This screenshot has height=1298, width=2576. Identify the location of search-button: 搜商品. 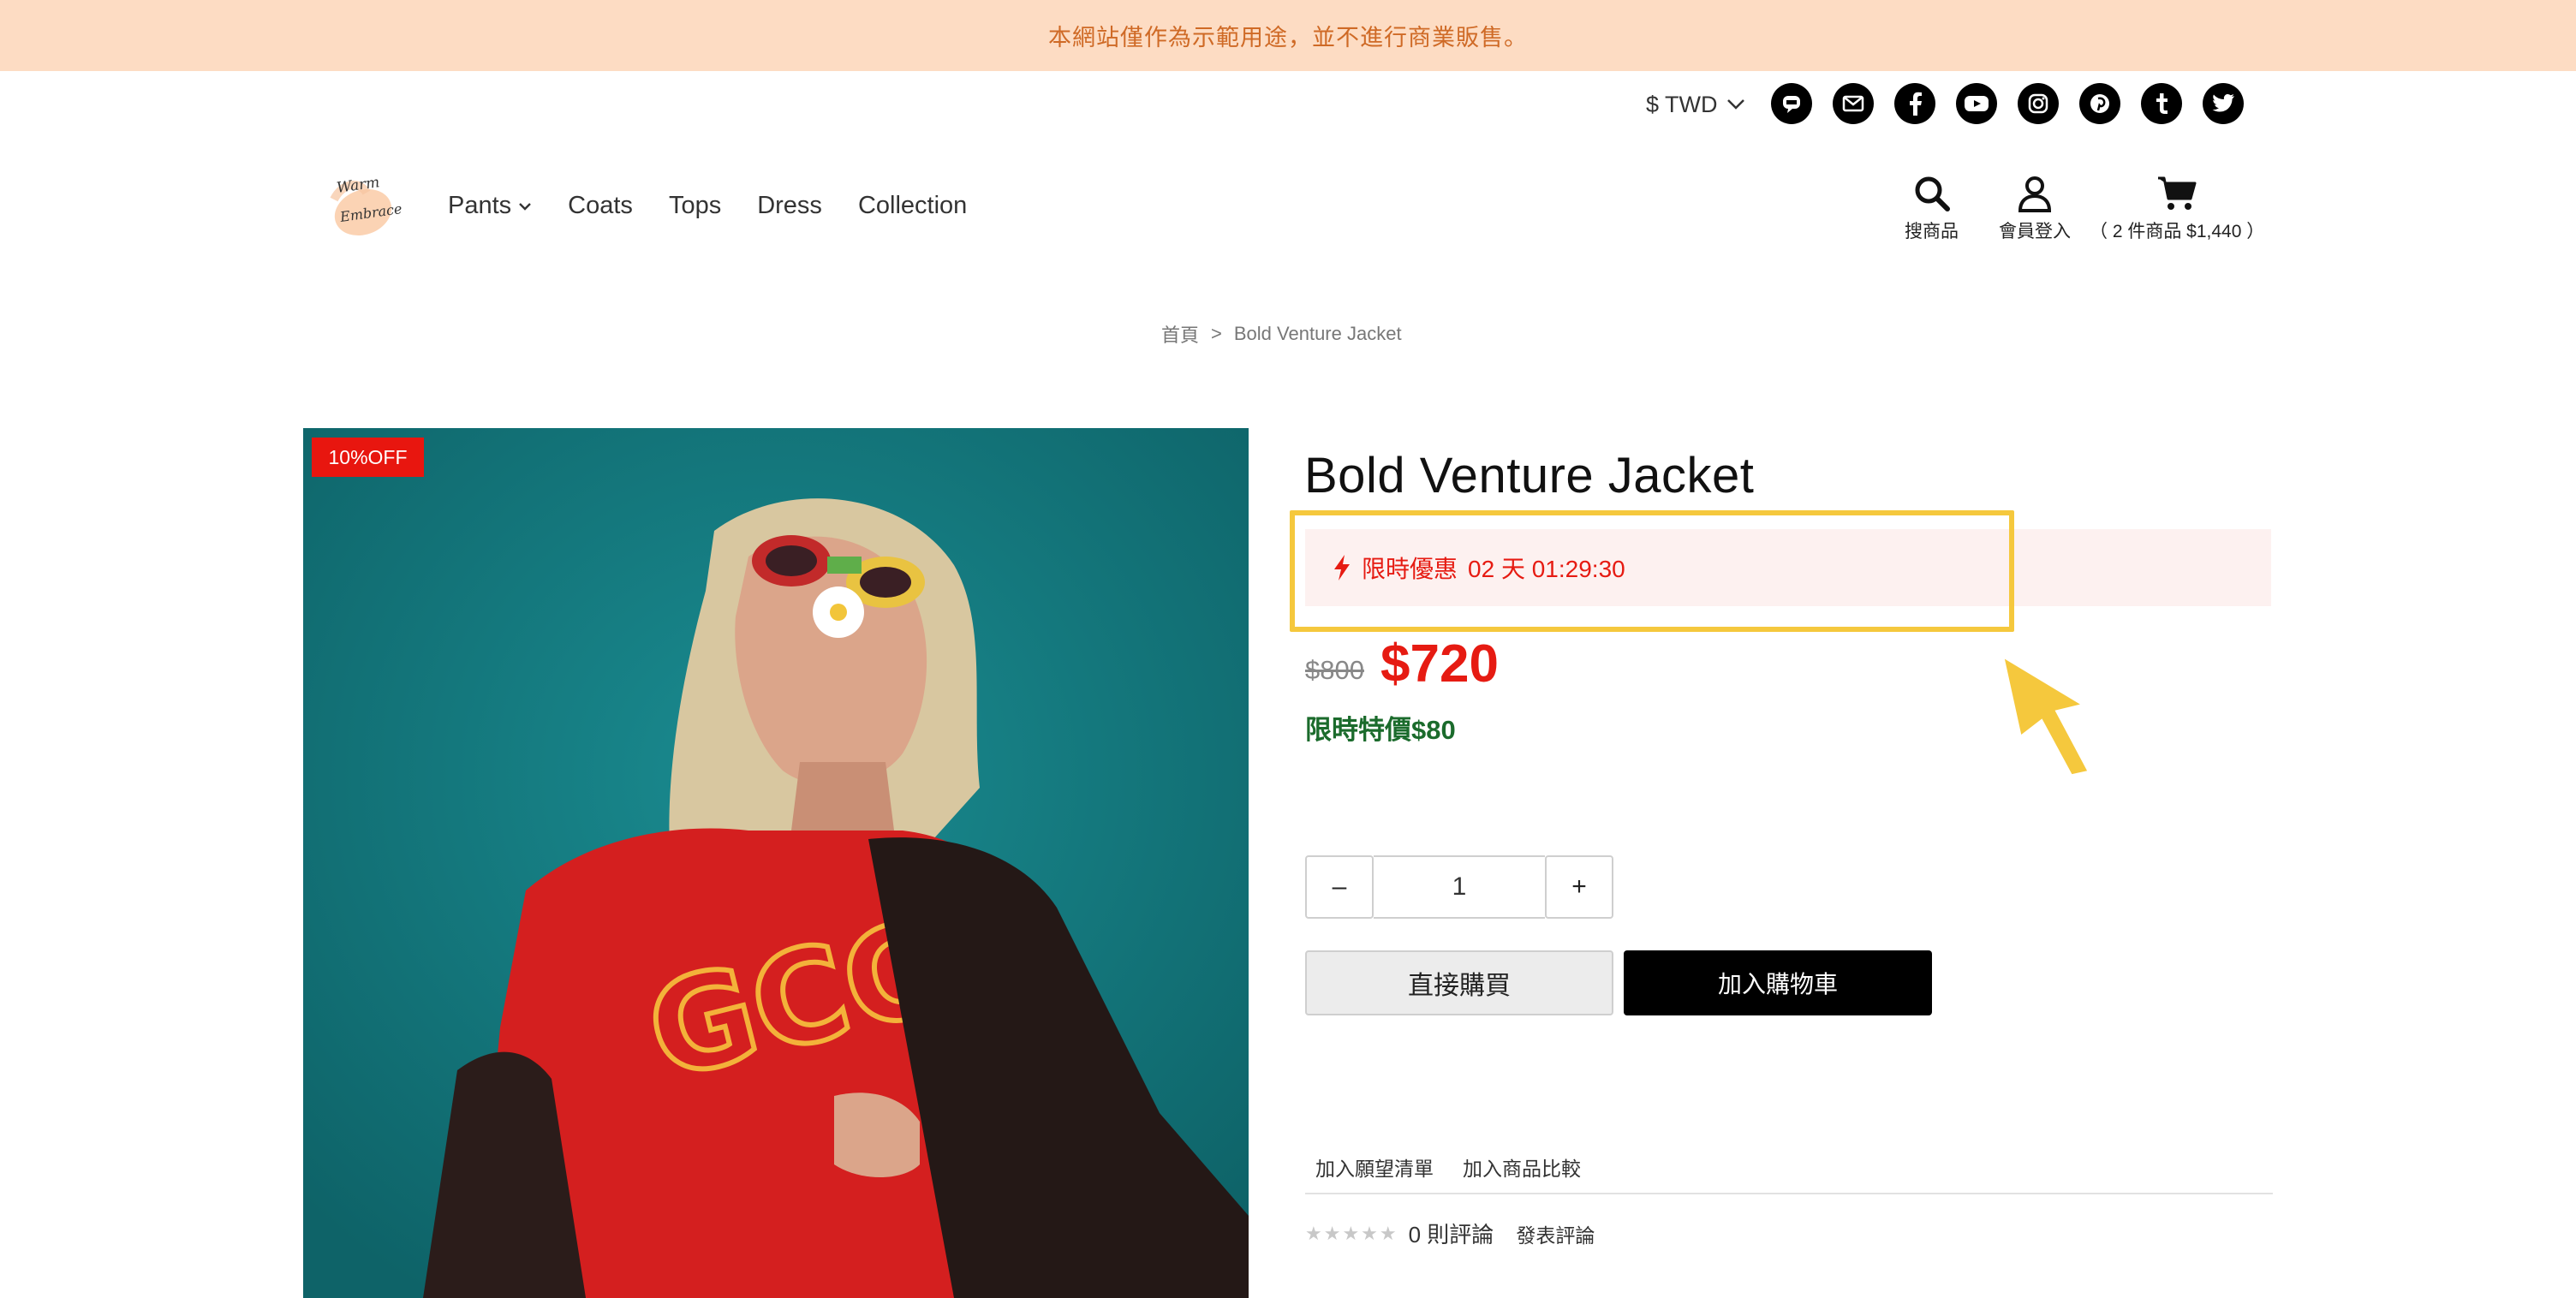
(1932, 209).